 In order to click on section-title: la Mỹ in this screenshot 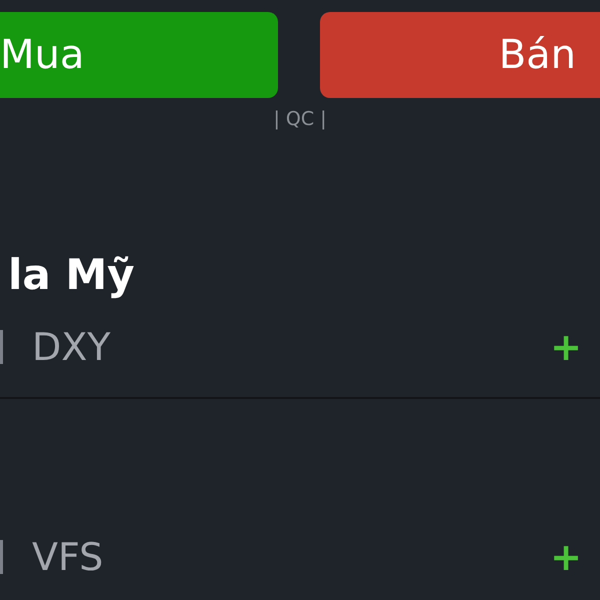, I will do `click(71, 274)`.